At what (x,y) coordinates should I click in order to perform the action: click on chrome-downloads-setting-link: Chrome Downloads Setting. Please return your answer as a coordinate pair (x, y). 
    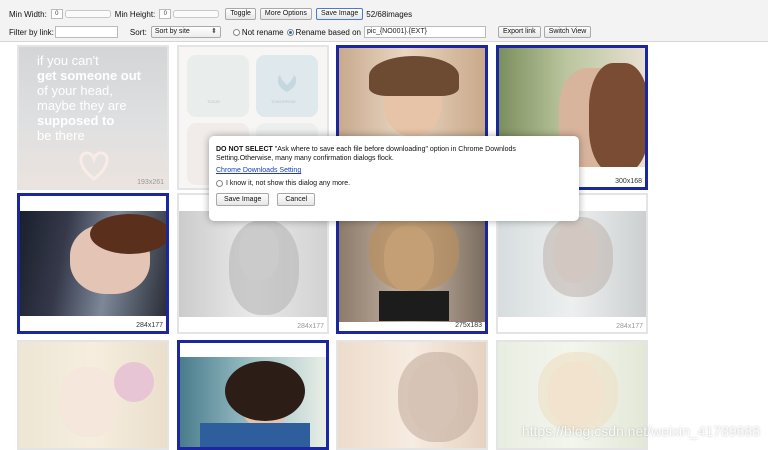
    Looking at the image, I should click on (258, 170).